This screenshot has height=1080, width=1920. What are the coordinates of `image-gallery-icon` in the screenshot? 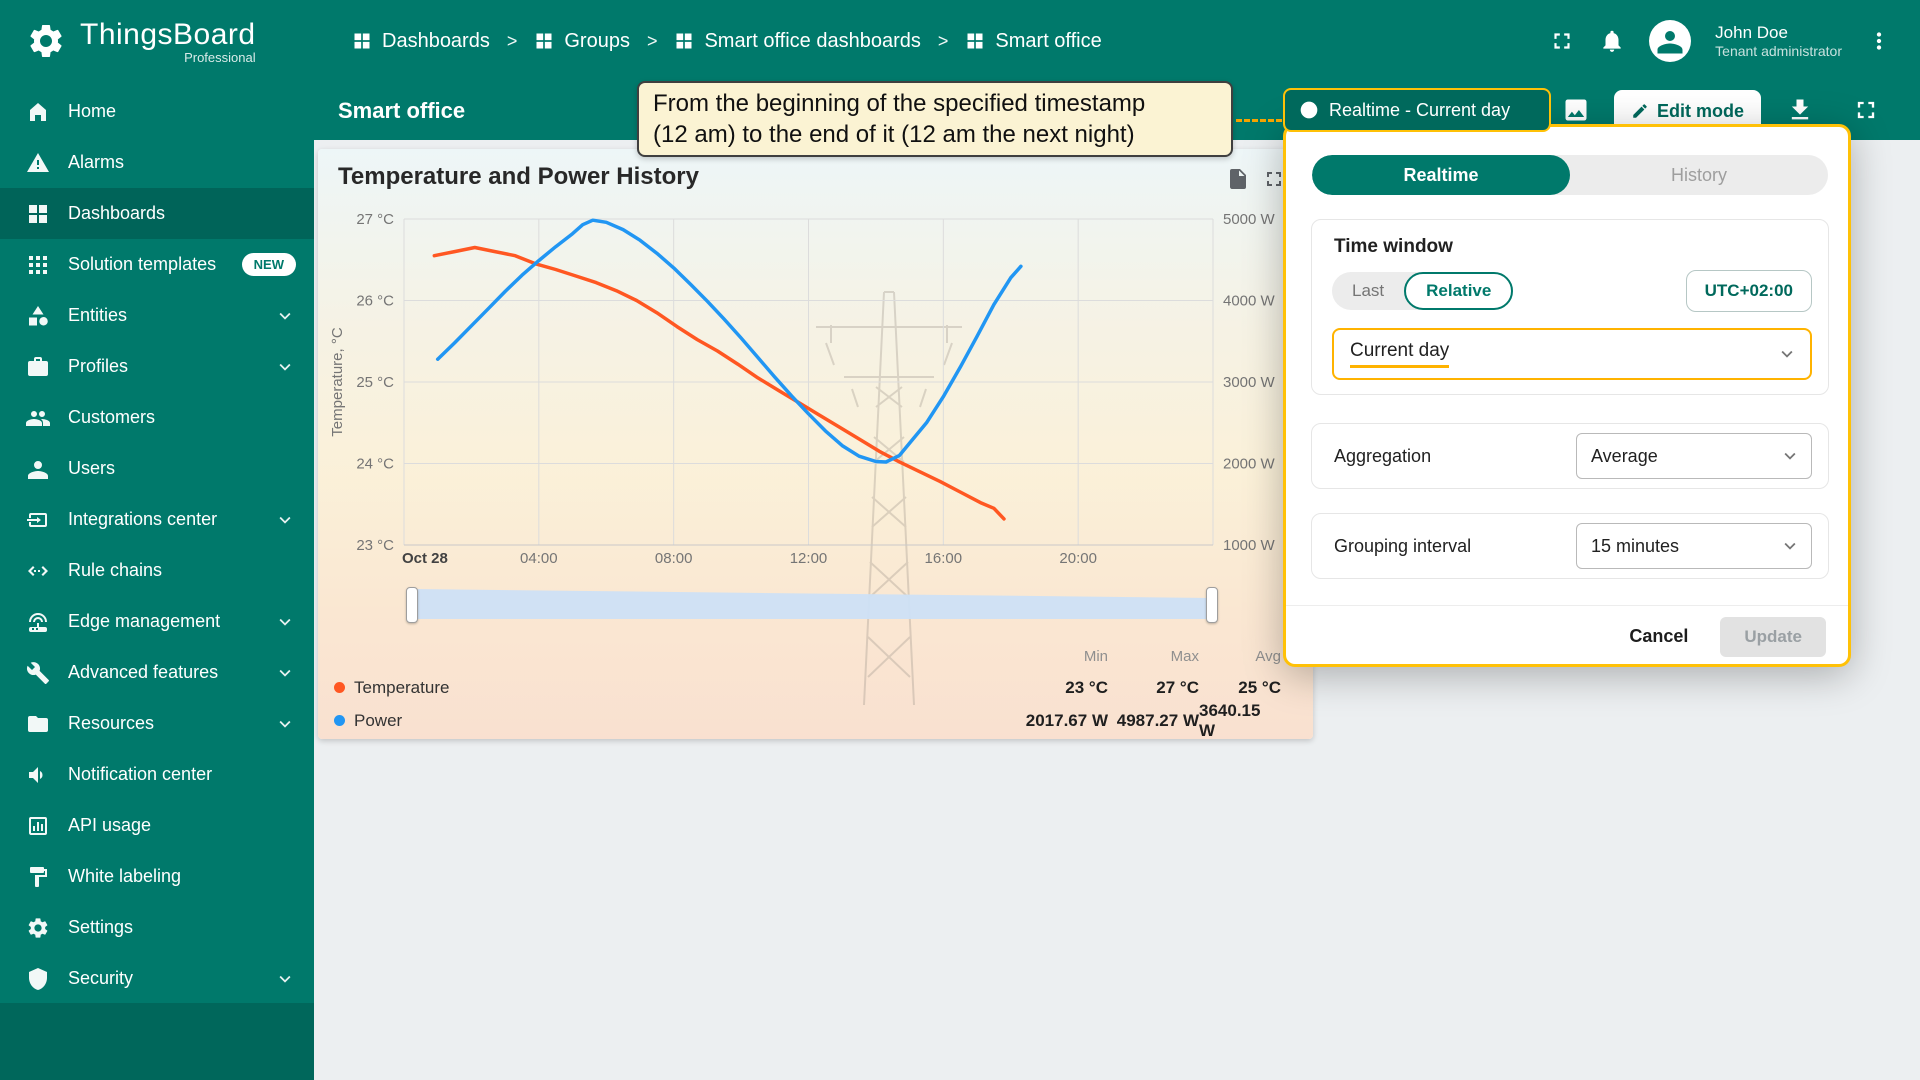 It's located at (1576, 110).